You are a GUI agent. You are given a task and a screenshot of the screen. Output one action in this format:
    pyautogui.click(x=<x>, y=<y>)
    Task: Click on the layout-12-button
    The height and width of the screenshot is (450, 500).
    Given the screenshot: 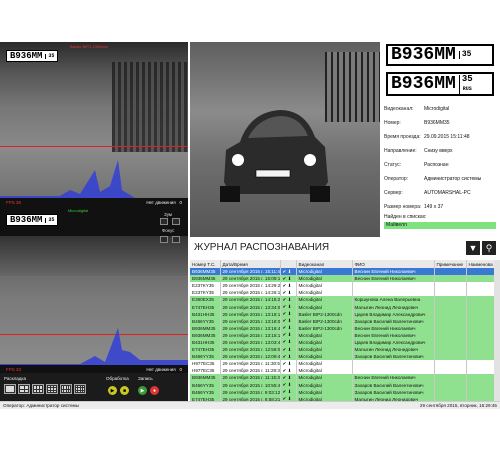 What is the action you would take?
    pyautogui.click(x=66, y=389)
    